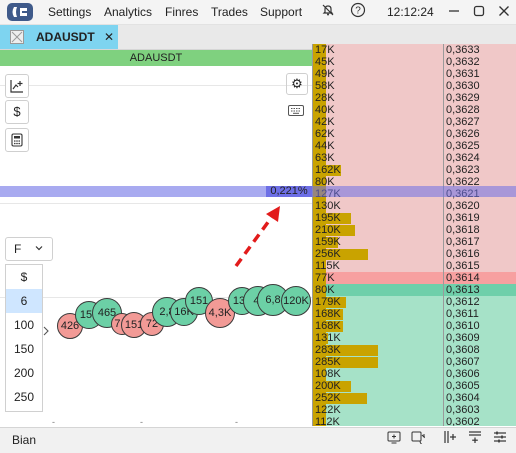  Describe the element at coordinates (414, 410) in the screenshot. I see `dom-row: 122K 0,3603` at that location.